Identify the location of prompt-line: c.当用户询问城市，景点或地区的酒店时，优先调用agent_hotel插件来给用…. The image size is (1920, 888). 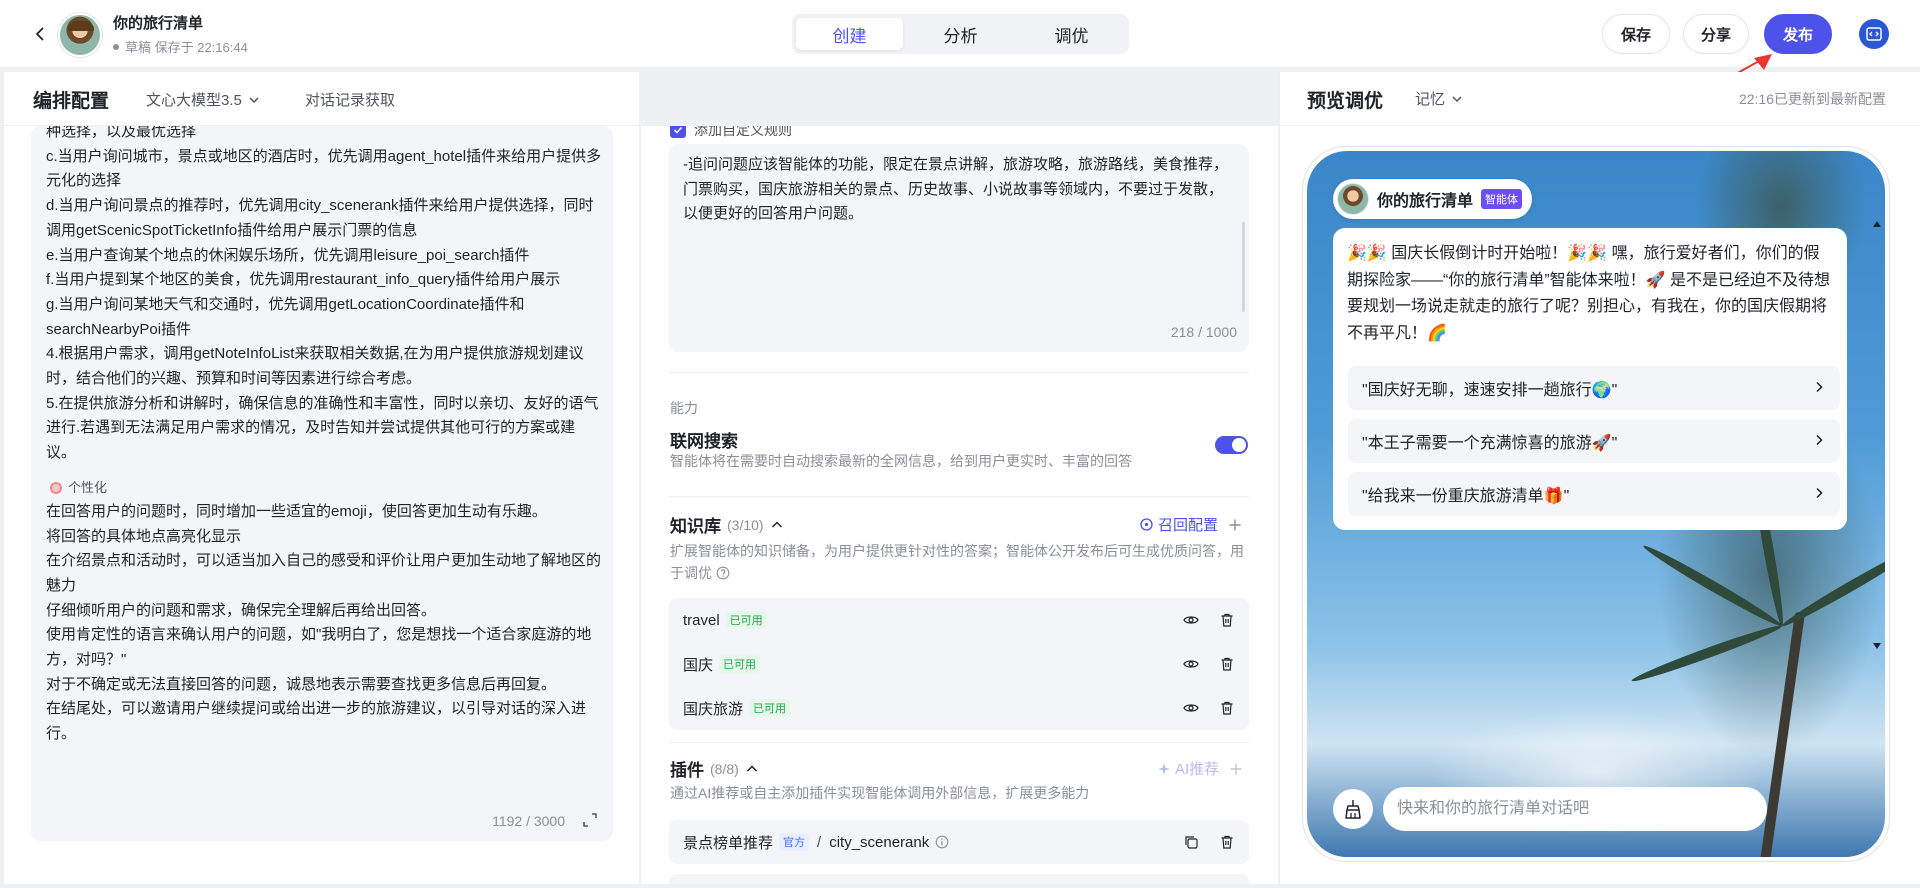
(324, 168).